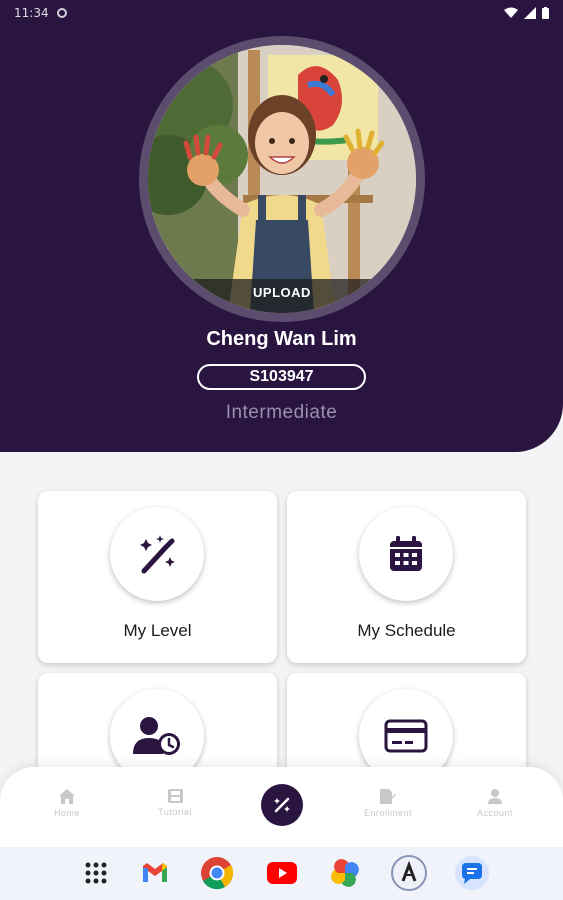 Image resolution: width=563 pixels, height=900 pixels. I want to click on upload-label: UPLOAD, so click(282, 292).